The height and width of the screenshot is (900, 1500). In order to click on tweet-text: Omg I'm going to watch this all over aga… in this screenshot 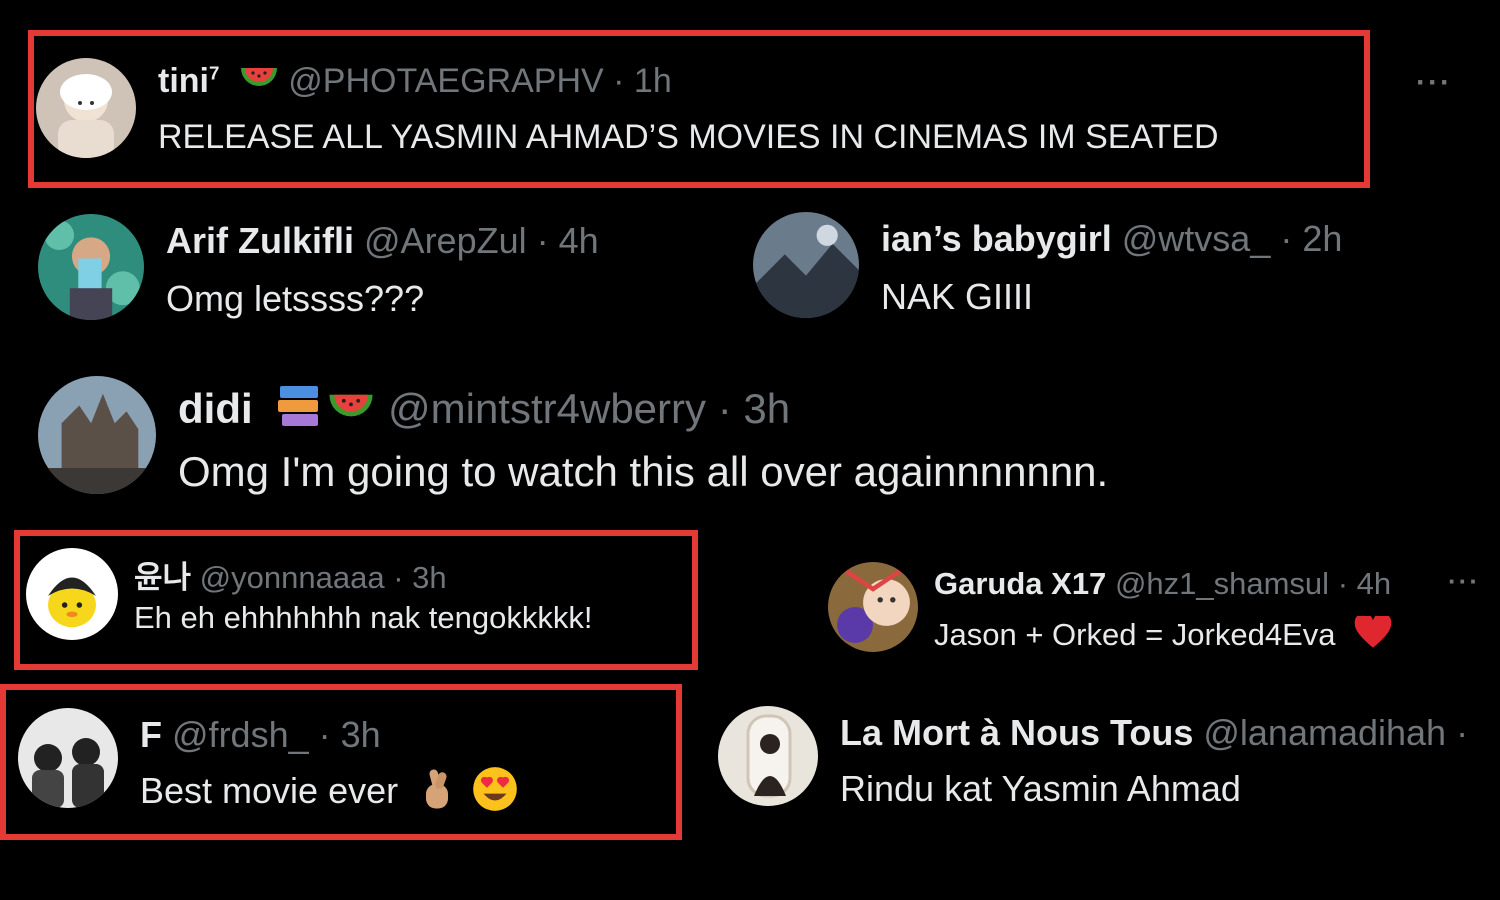, I will do `click(643, 471)`.